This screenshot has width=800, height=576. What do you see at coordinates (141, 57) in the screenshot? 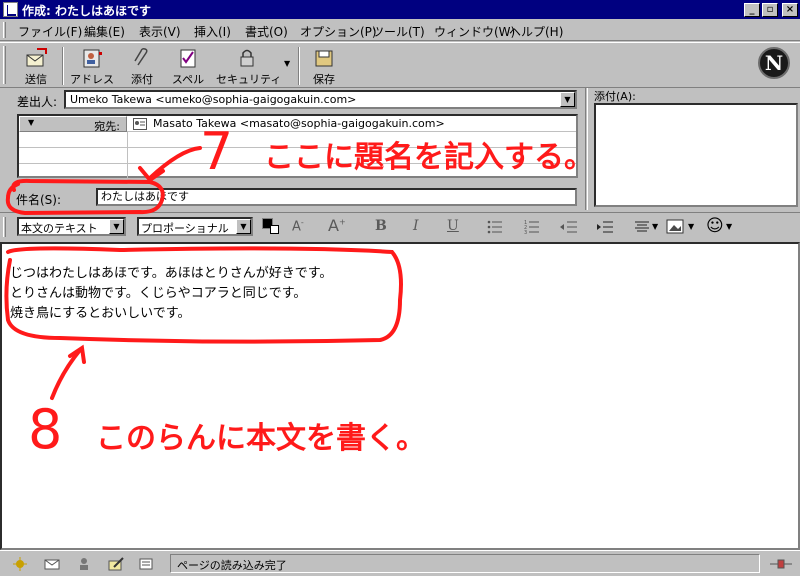
I see `paperclip-icon` at bounding box center [141, 57].